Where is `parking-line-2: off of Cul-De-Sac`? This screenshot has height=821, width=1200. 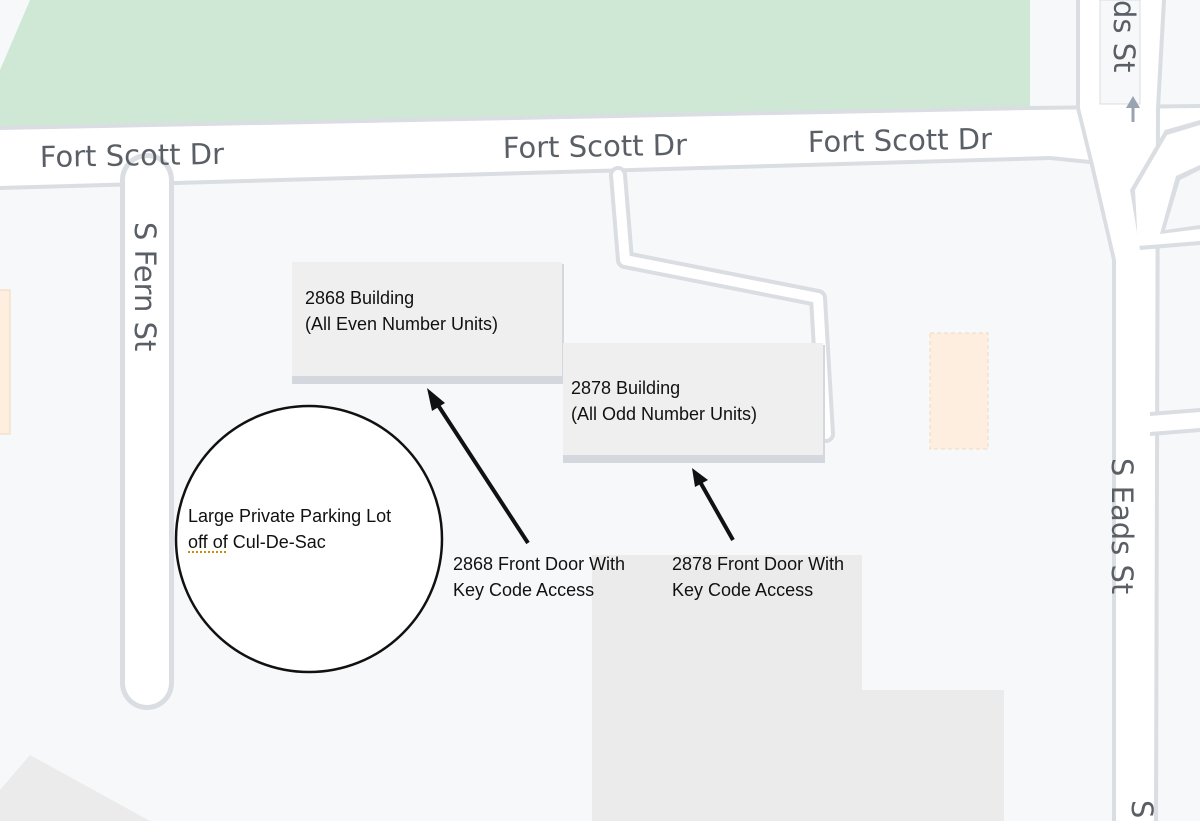 parking-line-2: off of Cul-De-Sac is located at coordinates (289, 542).